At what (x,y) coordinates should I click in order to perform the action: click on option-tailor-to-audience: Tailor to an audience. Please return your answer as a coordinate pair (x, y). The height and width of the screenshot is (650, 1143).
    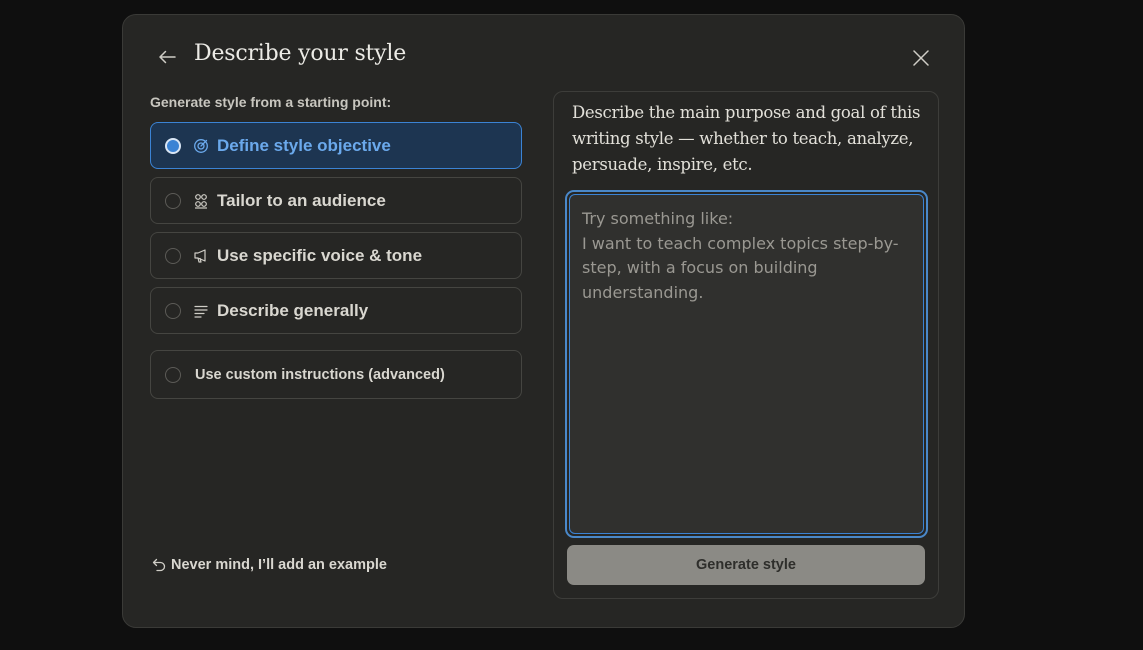
    Looking at the image, I should click on (336, 200).